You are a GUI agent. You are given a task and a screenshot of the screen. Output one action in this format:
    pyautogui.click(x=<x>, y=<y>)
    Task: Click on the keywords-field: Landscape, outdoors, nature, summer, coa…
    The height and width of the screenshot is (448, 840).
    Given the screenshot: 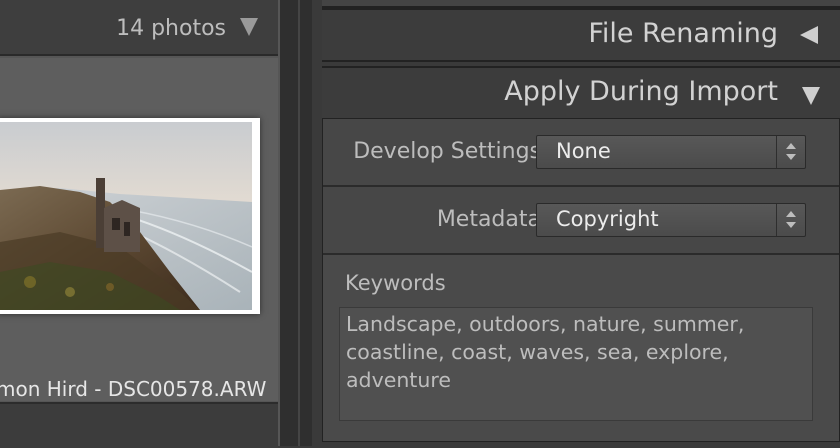 What is the action you would take?
    pyautogui.click(x=576, y=364)
    